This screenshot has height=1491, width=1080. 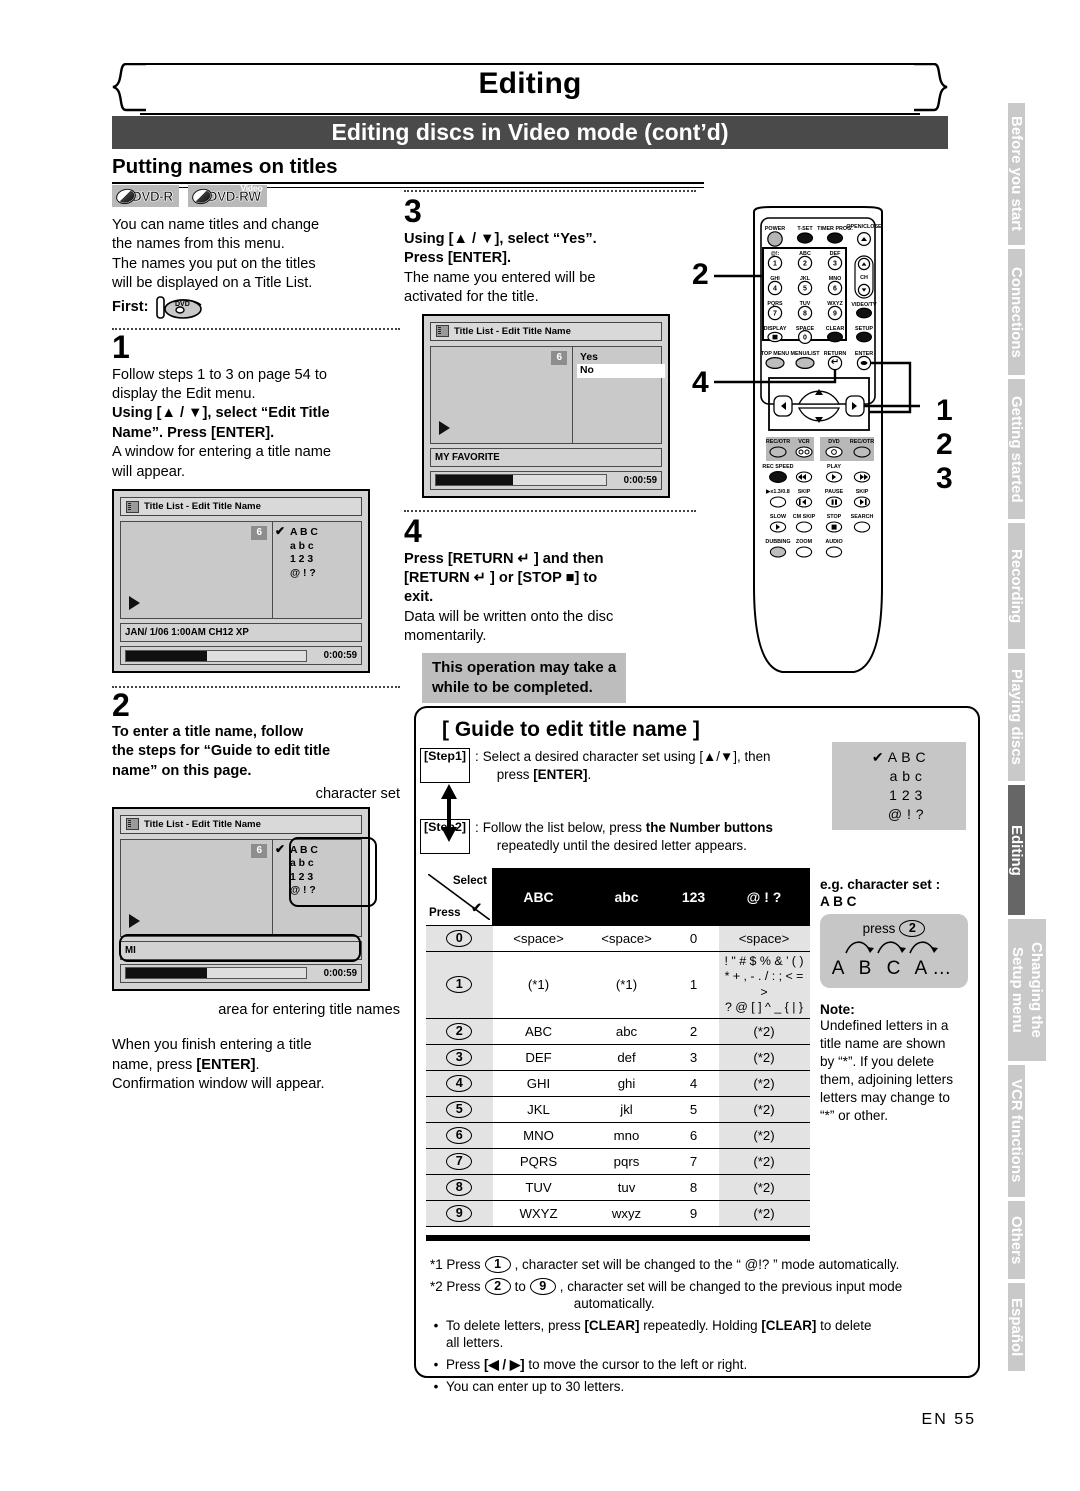 I want to click on table-row: 9 WXYZ wxyz 9 (*2), so click(x=618, y=1213).